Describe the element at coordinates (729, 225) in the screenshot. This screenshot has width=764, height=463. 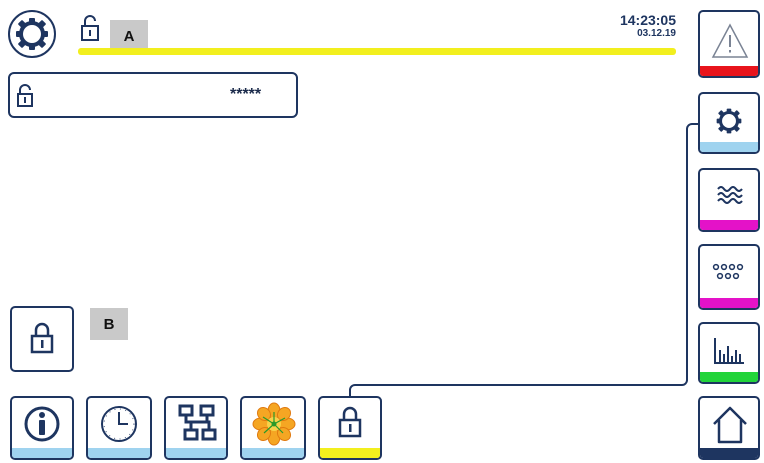
I see `water-color-strip` at that location.